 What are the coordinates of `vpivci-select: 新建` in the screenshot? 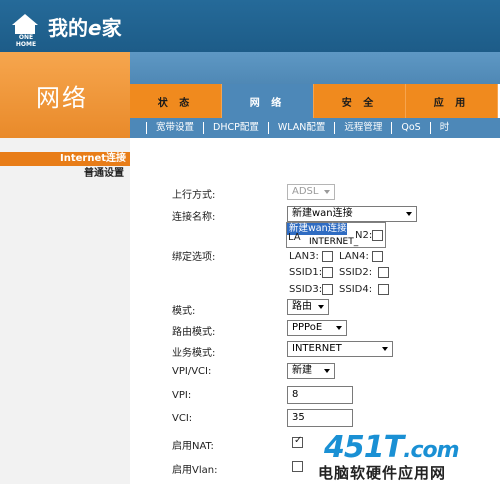 It's located at (311, 371).